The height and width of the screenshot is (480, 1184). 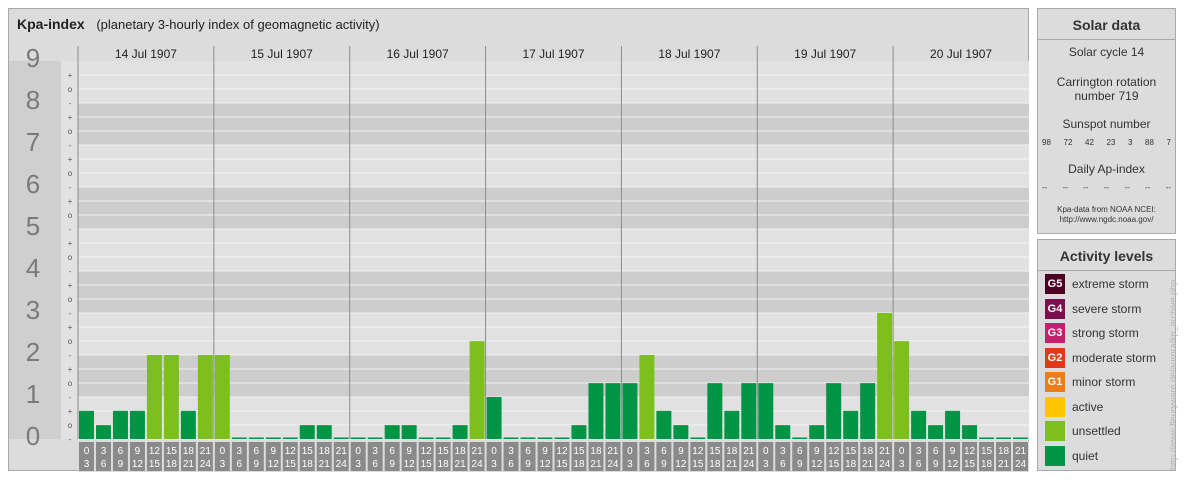 What do you see at coordinates (1106, 209) in the screenshot?
I see `data-source-label: Kpa-data from NOAA NCEI:` at bounding box center [1106, 209].